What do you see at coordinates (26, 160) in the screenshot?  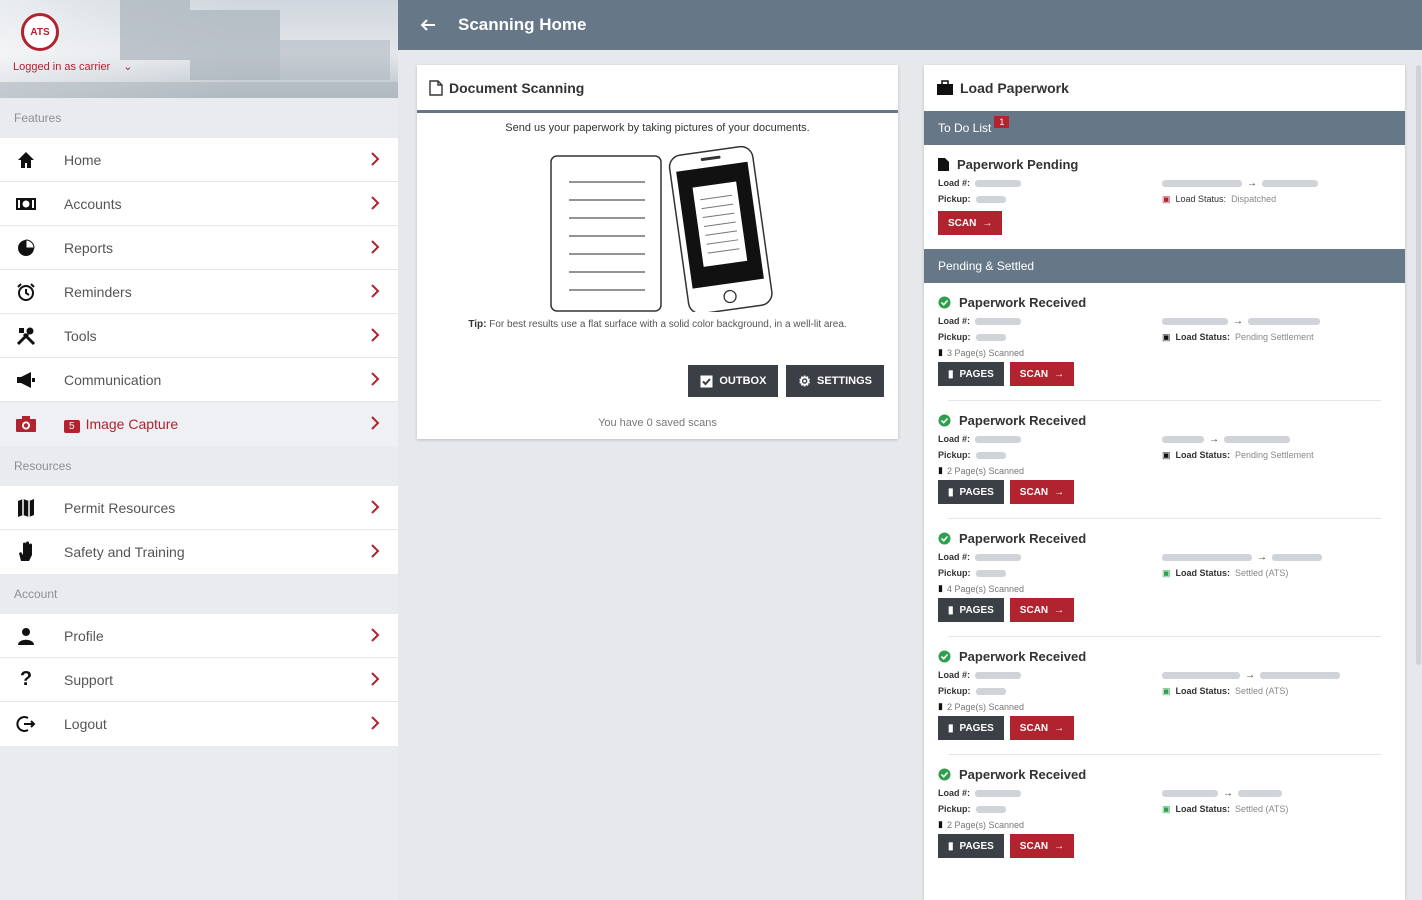 I see `home-icon` at bounding box center [26, 160].